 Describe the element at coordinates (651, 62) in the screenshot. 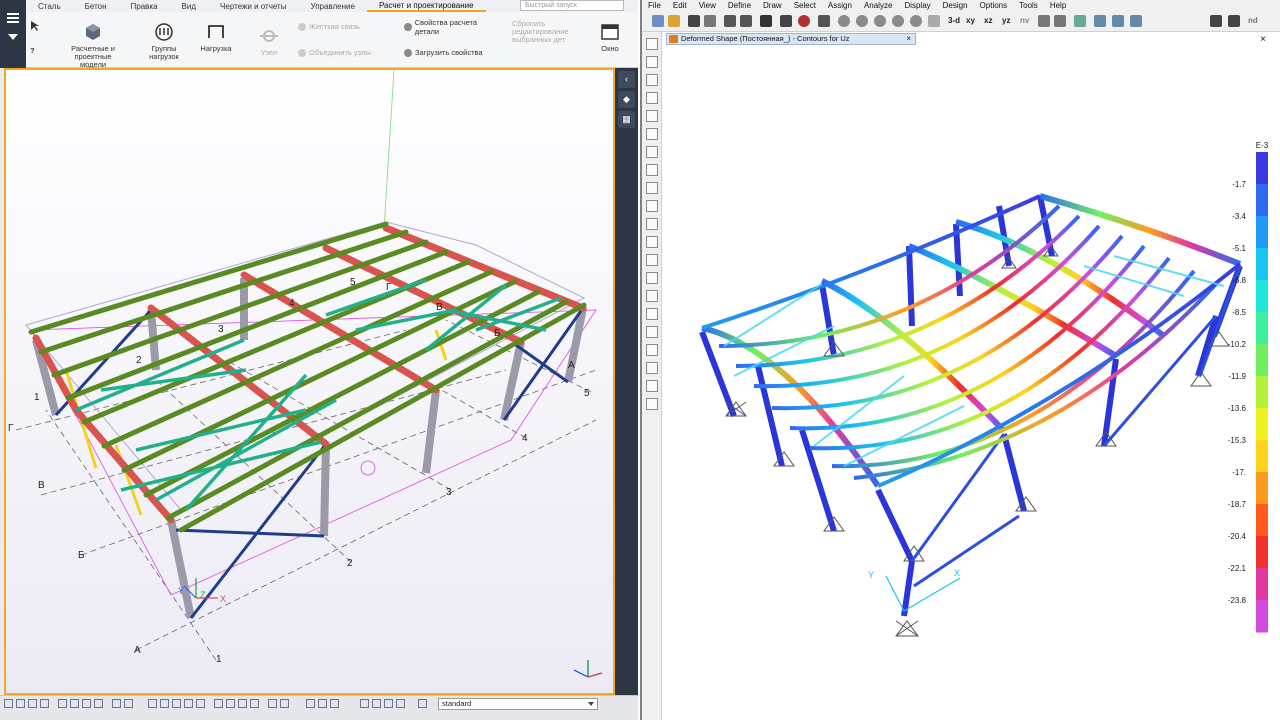

I see `reshape-icon` at that location.